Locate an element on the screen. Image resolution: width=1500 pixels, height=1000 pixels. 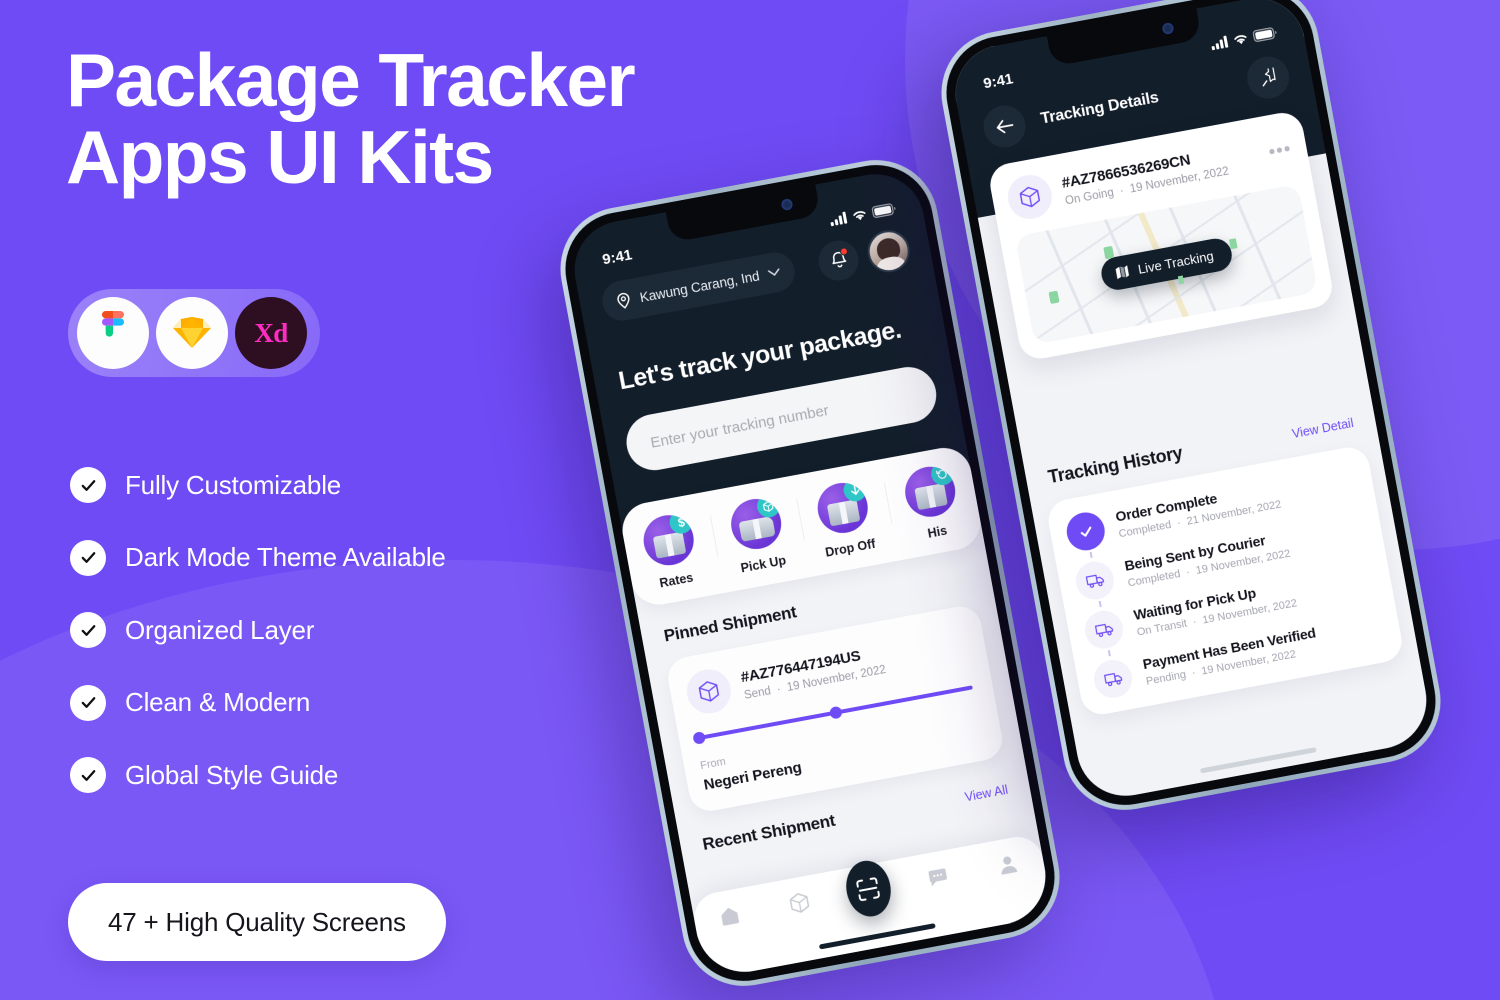
home-indicator is located at coordinates (1258, 760).